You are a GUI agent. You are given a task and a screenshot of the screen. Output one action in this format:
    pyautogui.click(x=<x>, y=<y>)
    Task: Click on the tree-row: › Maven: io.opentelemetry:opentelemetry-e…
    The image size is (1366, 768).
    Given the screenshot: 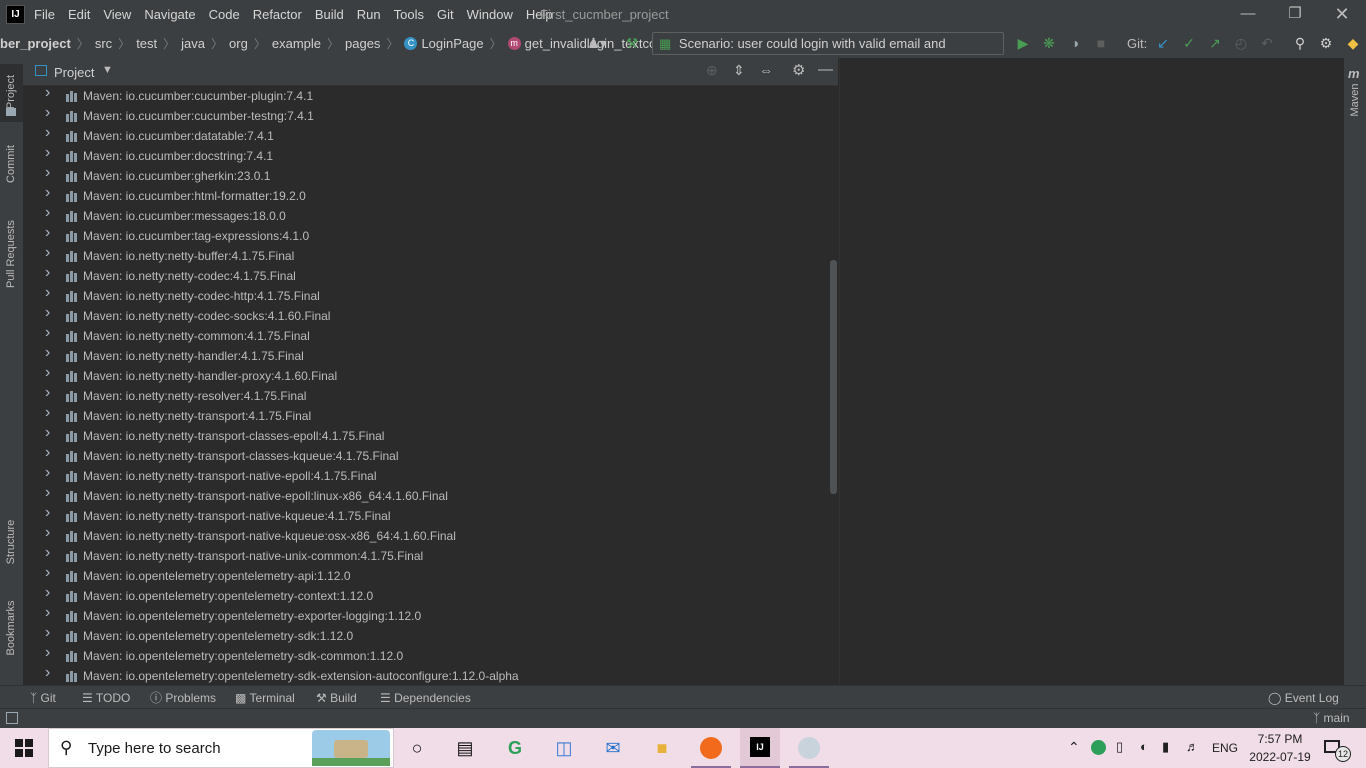 What is the action you would take?
    pyautogui.click(x=423, y=615)
    